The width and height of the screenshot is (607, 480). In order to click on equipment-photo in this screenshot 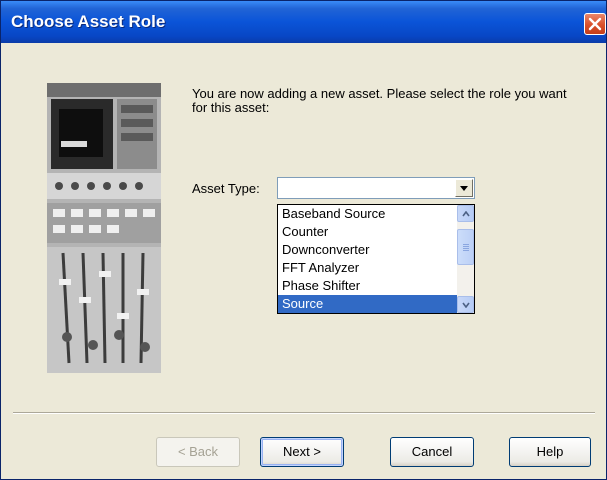, I will do `click(104, 228)`.